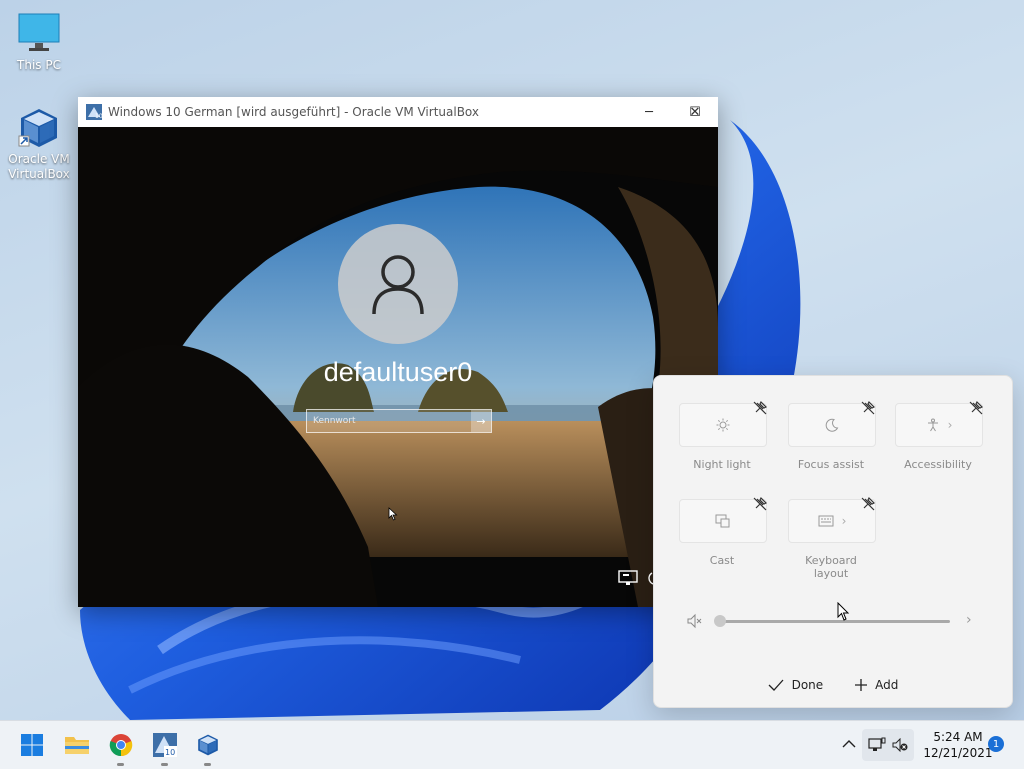 The height and width of the screenshot is (769, 1024). I want to click on tile-label: Accessibility, so click(938, 464).